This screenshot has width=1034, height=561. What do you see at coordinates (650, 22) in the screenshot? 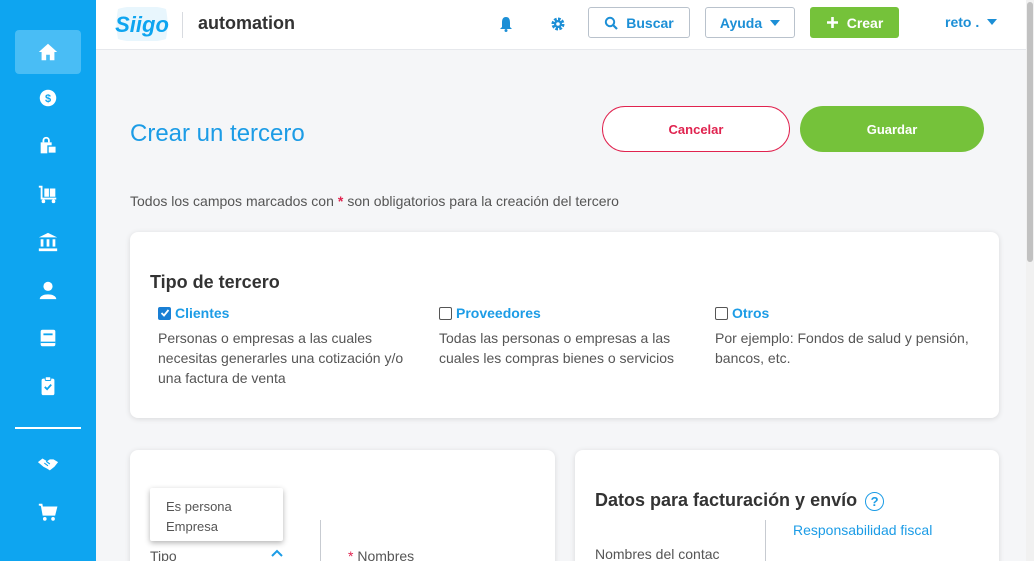
I see `search-button-label: Buscar` at bounding box center [650, 22].